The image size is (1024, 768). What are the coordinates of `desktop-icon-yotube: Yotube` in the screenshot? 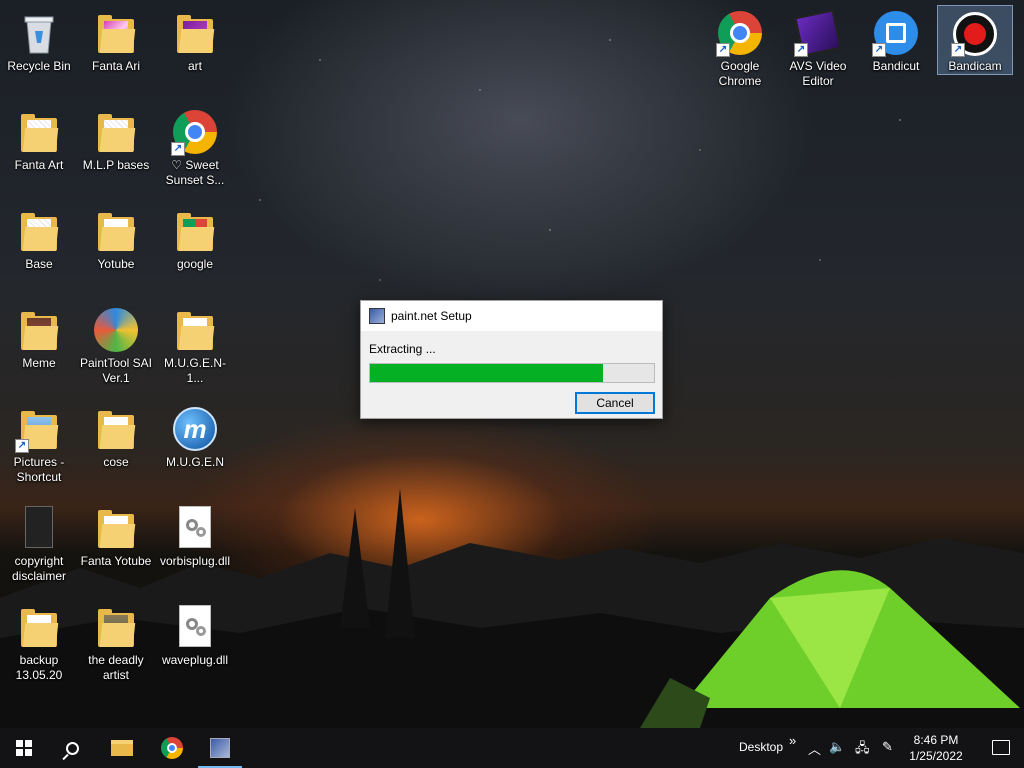 It's located at (116, 249).